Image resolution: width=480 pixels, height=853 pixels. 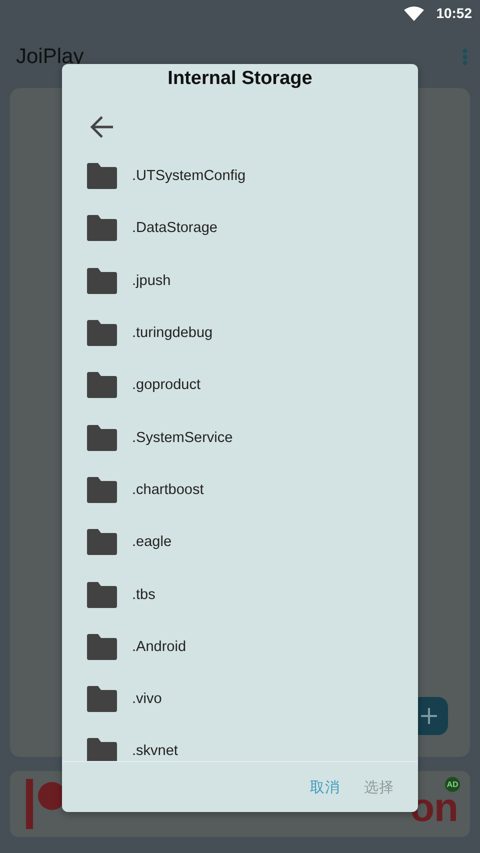 What do you see at coordinates (452, 784) in the screenshot?
I see `ad-badge: AD` at bounding box center [452, 784].